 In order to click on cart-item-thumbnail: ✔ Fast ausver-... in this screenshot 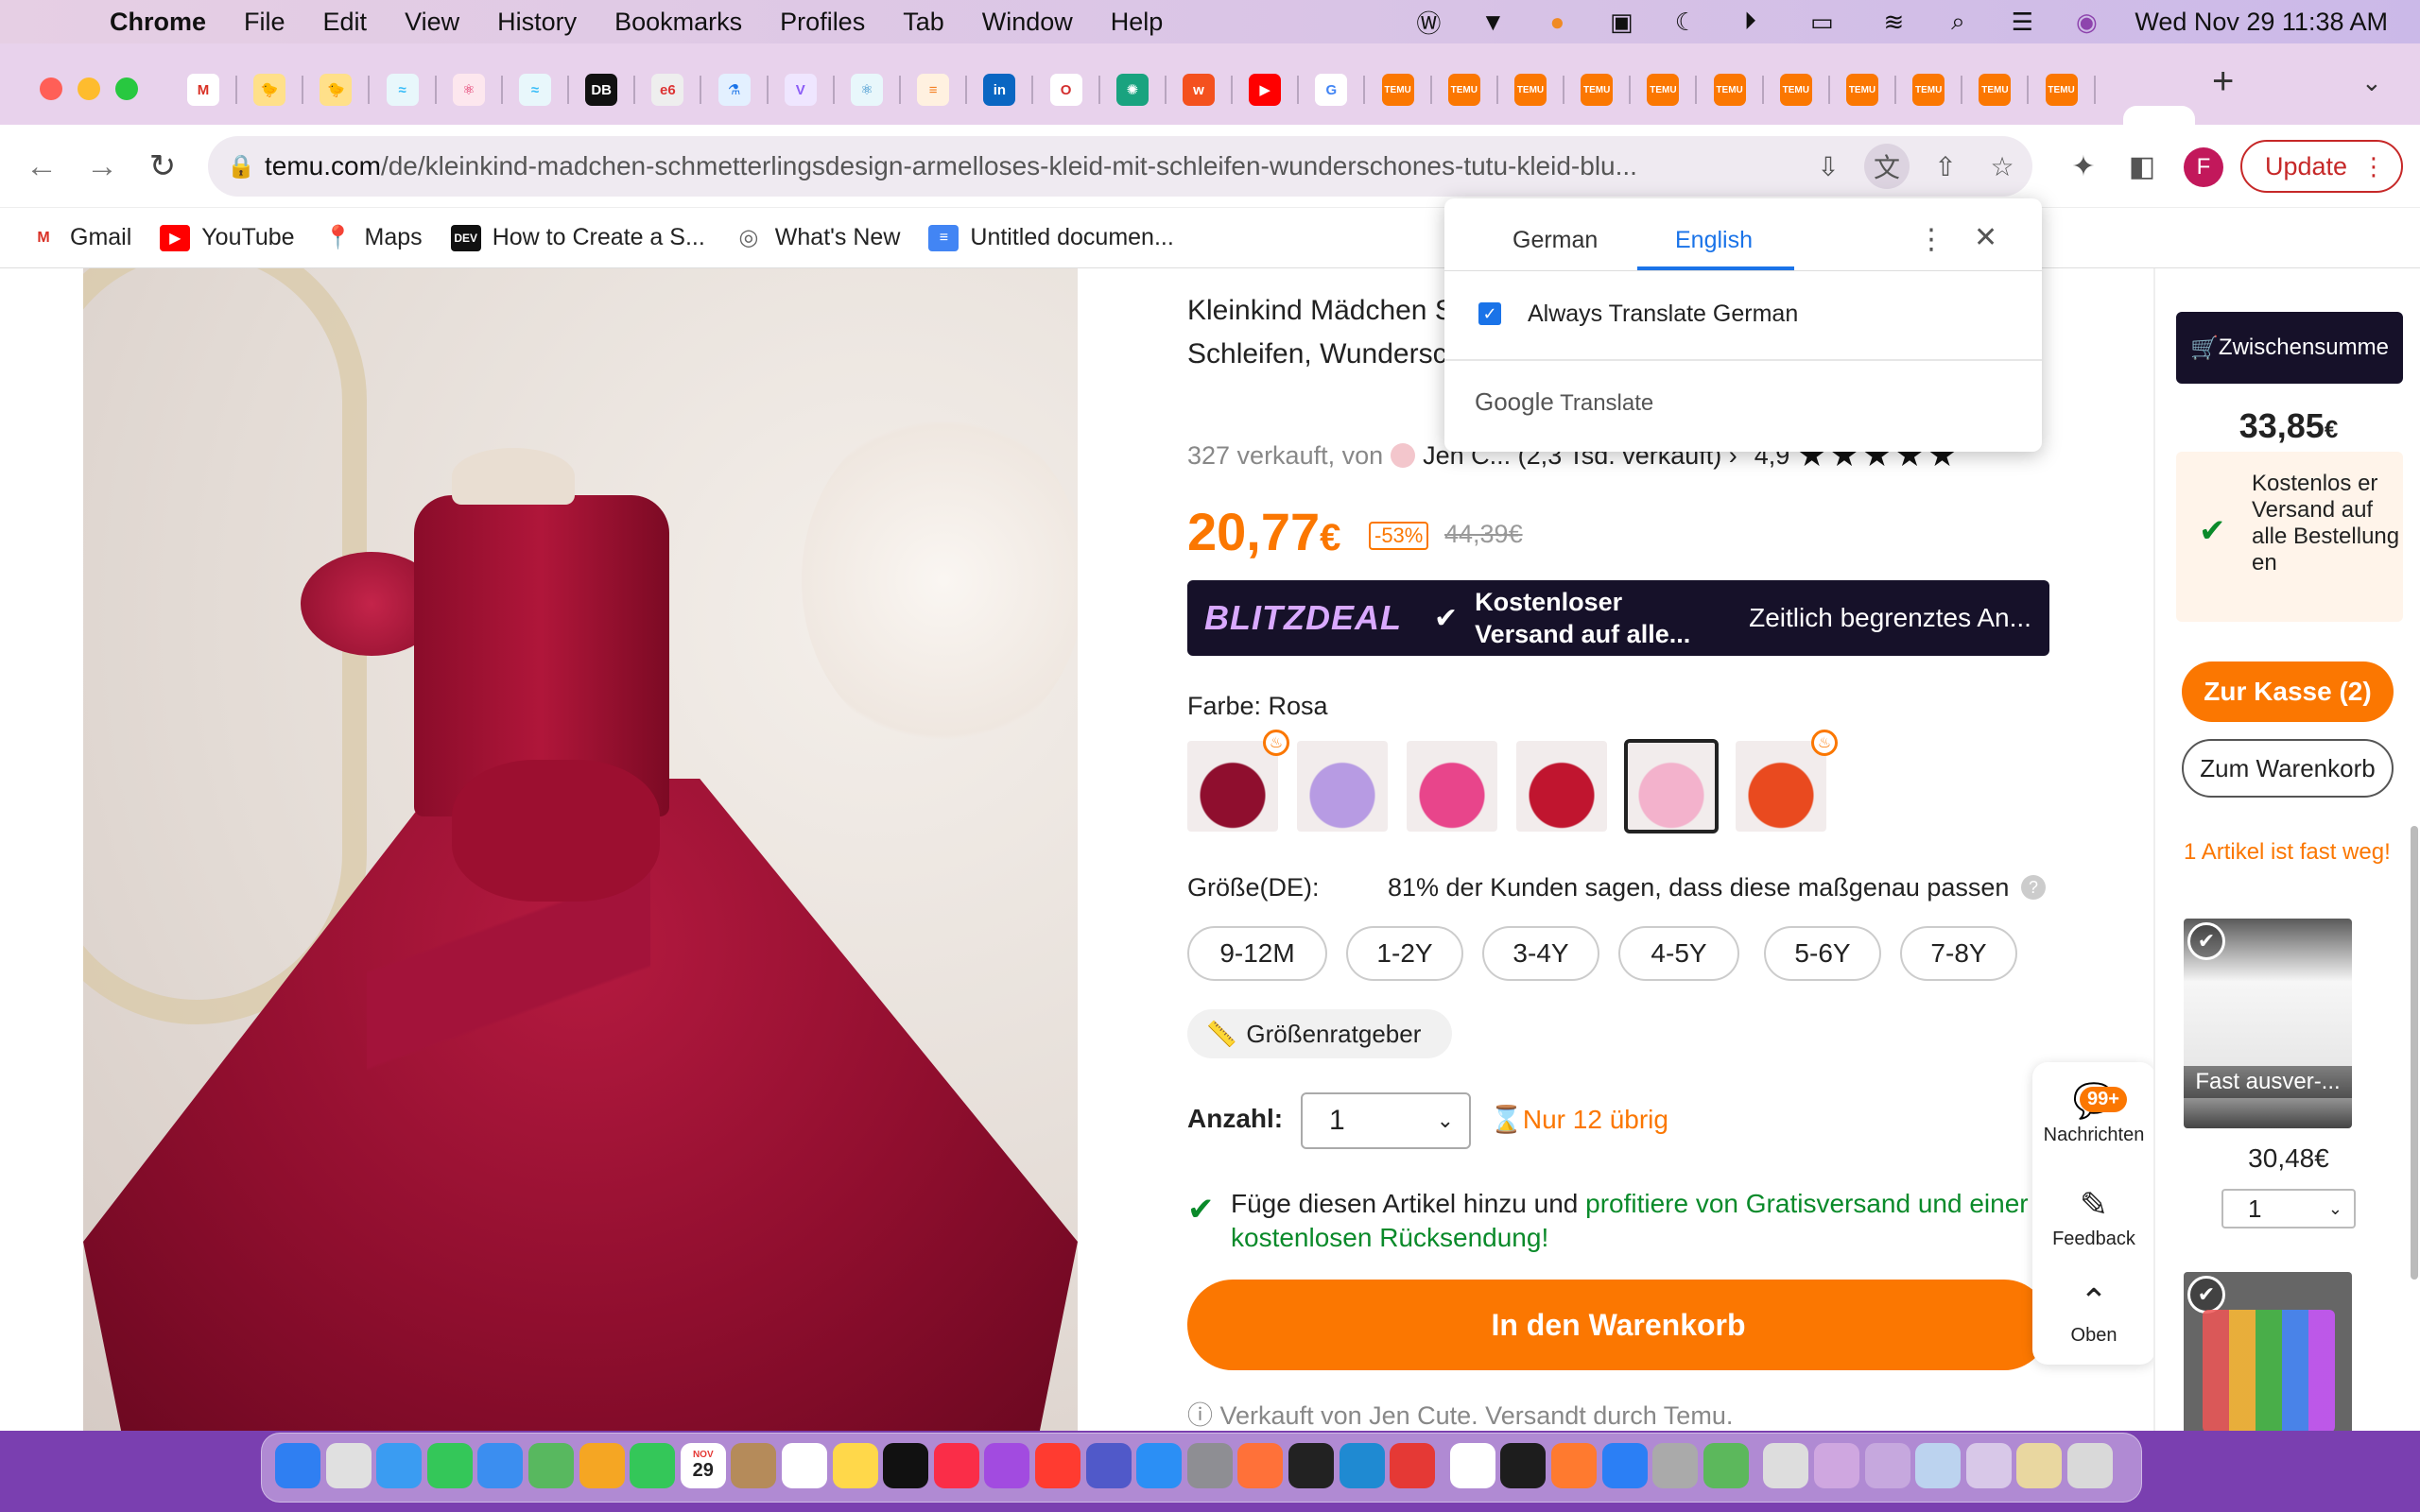, I will do `click(2268, 1023)`.